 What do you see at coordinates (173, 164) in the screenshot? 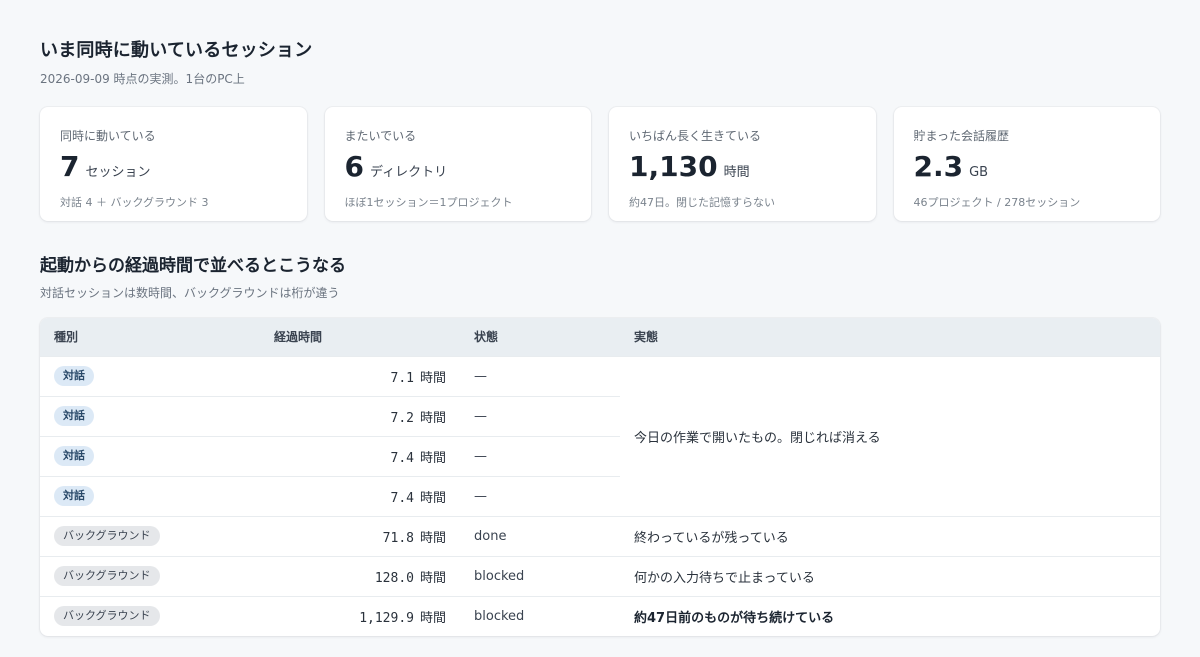
I see `stat-card-concurrent: 同時に動いている 7 セッション 対話 4 ＋ バックグラウンド 3` at bounding box center [173, 164].